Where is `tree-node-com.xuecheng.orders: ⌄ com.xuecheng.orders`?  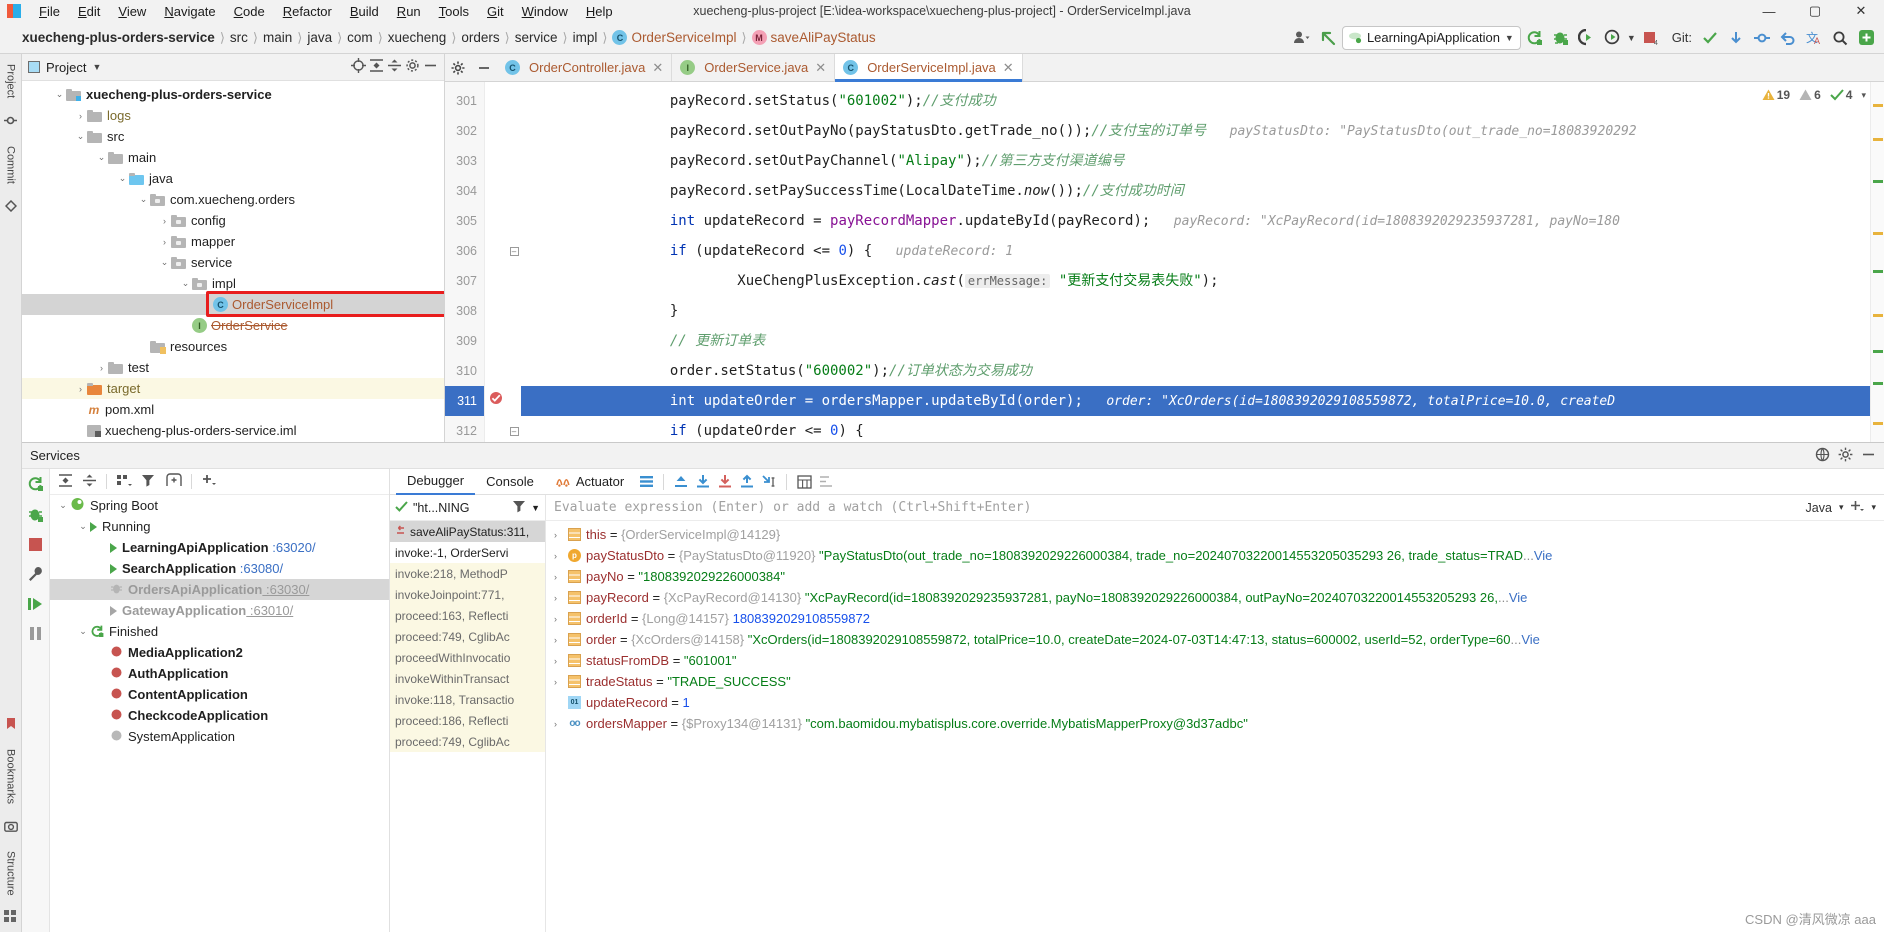 tree-node-com.xuecheng.orders: ⌄ com.xuecheng.orders is located at coordinates (233, 199).